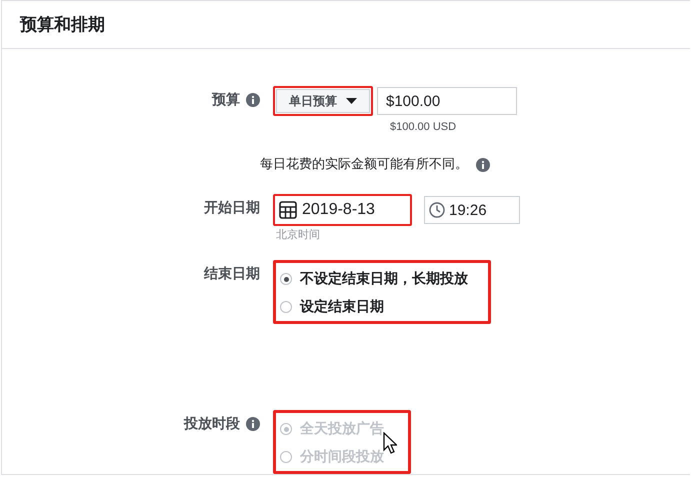 The image size is (691, 477). What do you see at coordinates (232, 274) in the screenshot?
I see `field-label: 结束日期` at bounding box center [232, 274].